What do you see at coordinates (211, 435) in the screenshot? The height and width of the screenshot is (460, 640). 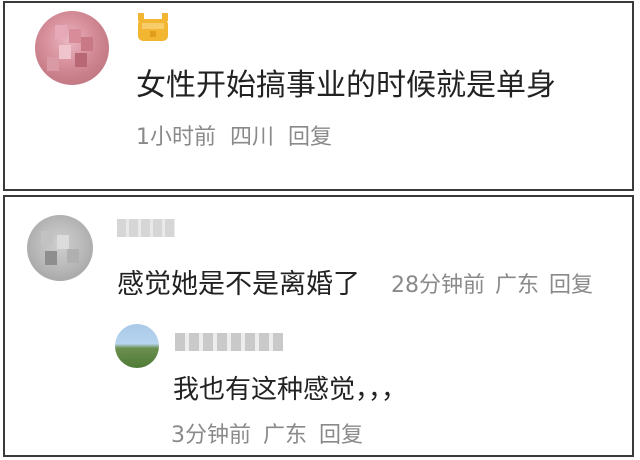 I see `comment-time: 3分钟前` at bounding box center [211, 435].